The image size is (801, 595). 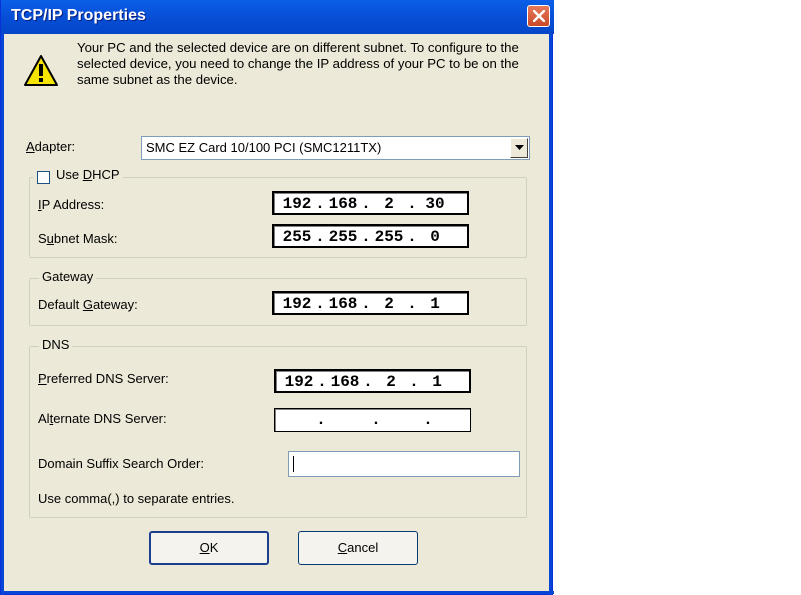 I want to click on ip-address-label: IP Address:, so click(x=71, y=204).